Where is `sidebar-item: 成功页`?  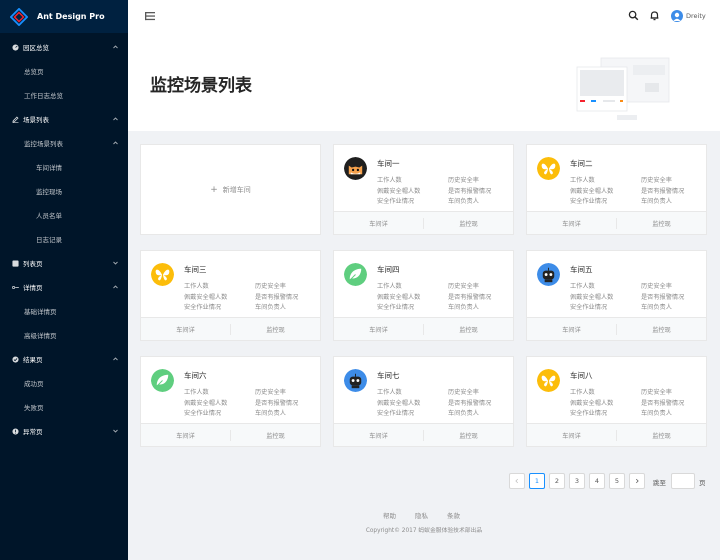 sidebar-item: 成功页 is located at coordinates (64, 383).